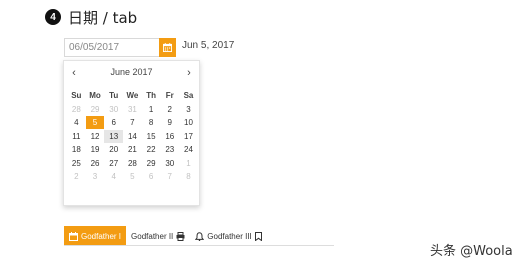  I want to click on calendar-day: 21, so click(132, 149).